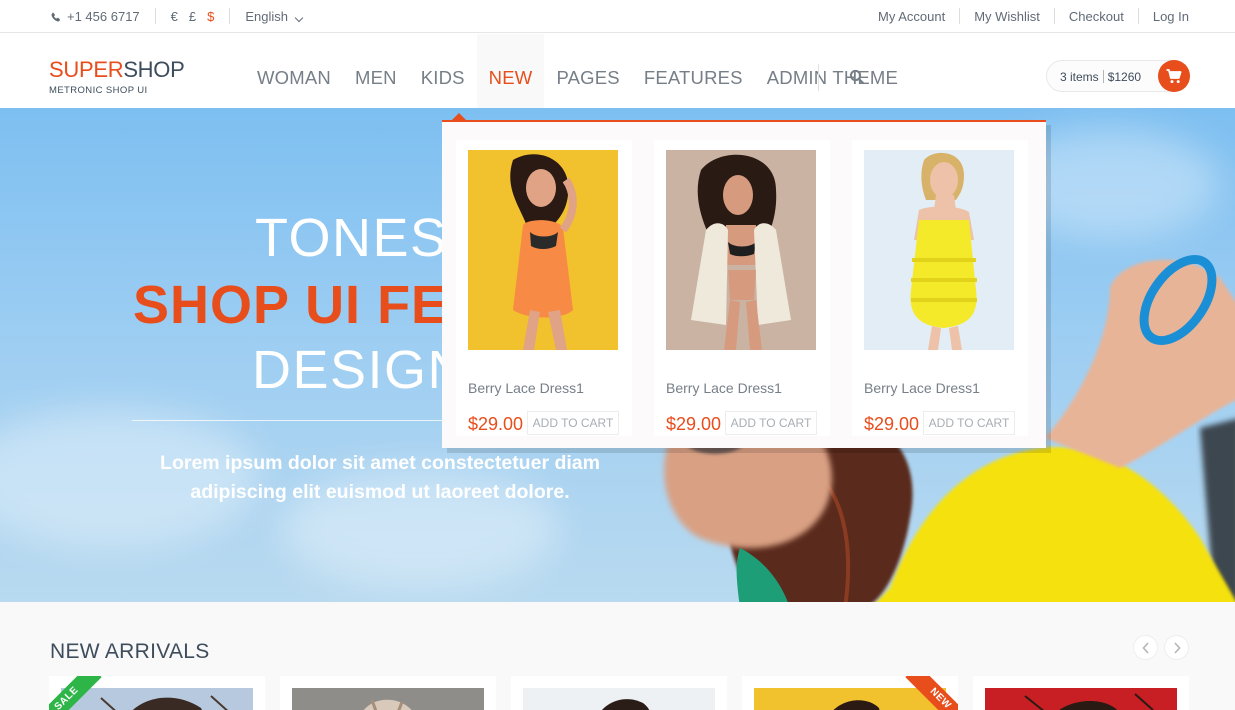 The image size is (1235, 710). Describe the element at coordinates (192, 16) in the screenshot. I see `currency-pound: £` at that location.